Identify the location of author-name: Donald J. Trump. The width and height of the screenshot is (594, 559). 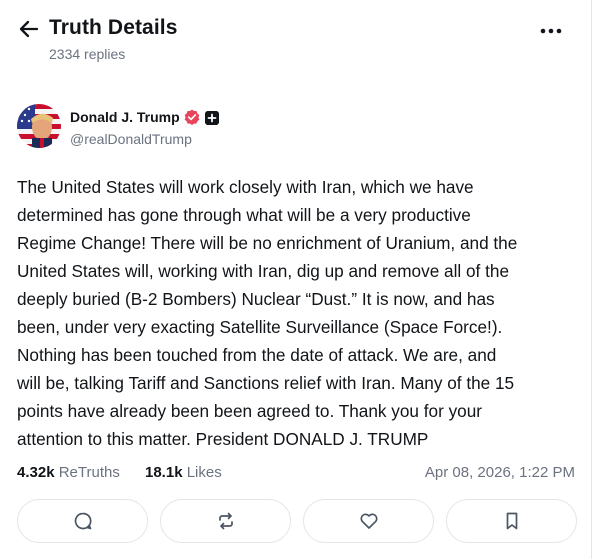
(125, 117).